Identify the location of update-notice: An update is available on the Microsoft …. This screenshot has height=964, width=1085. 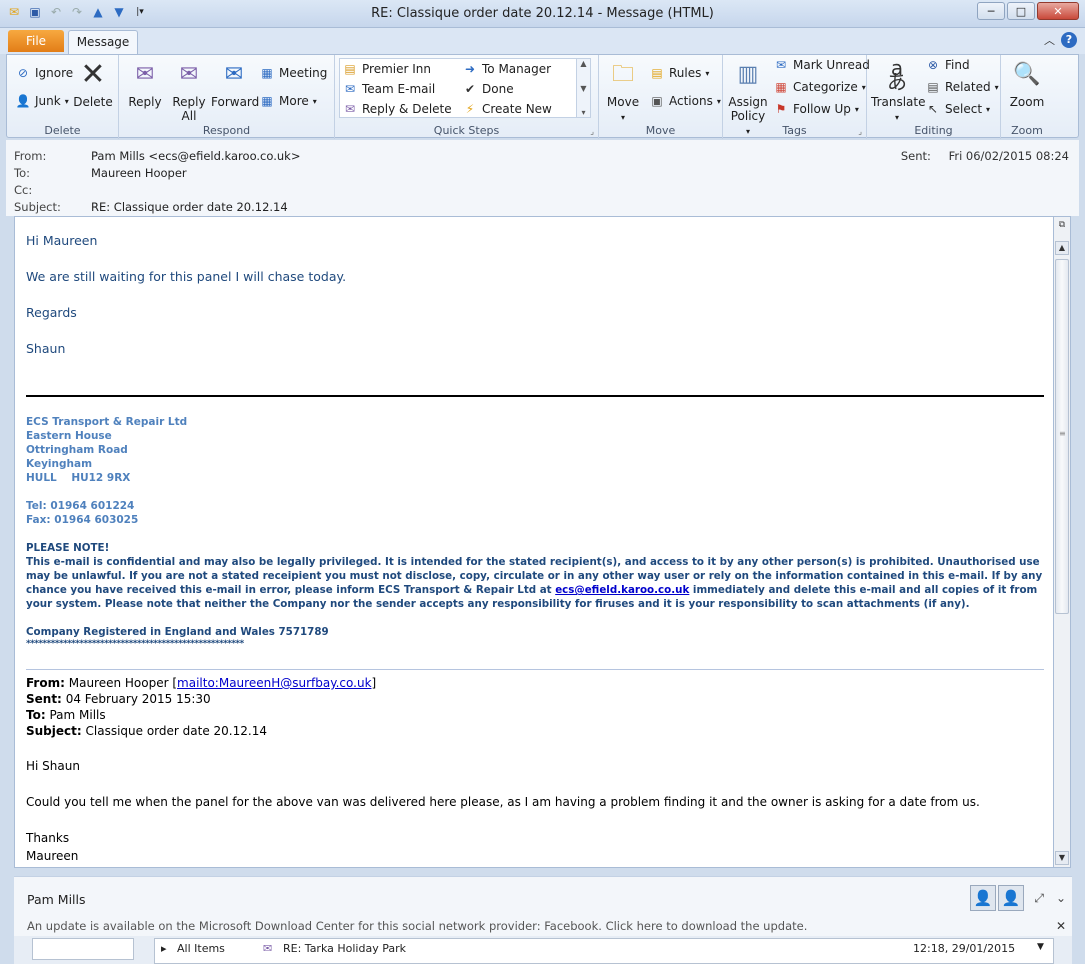
(417, 926).